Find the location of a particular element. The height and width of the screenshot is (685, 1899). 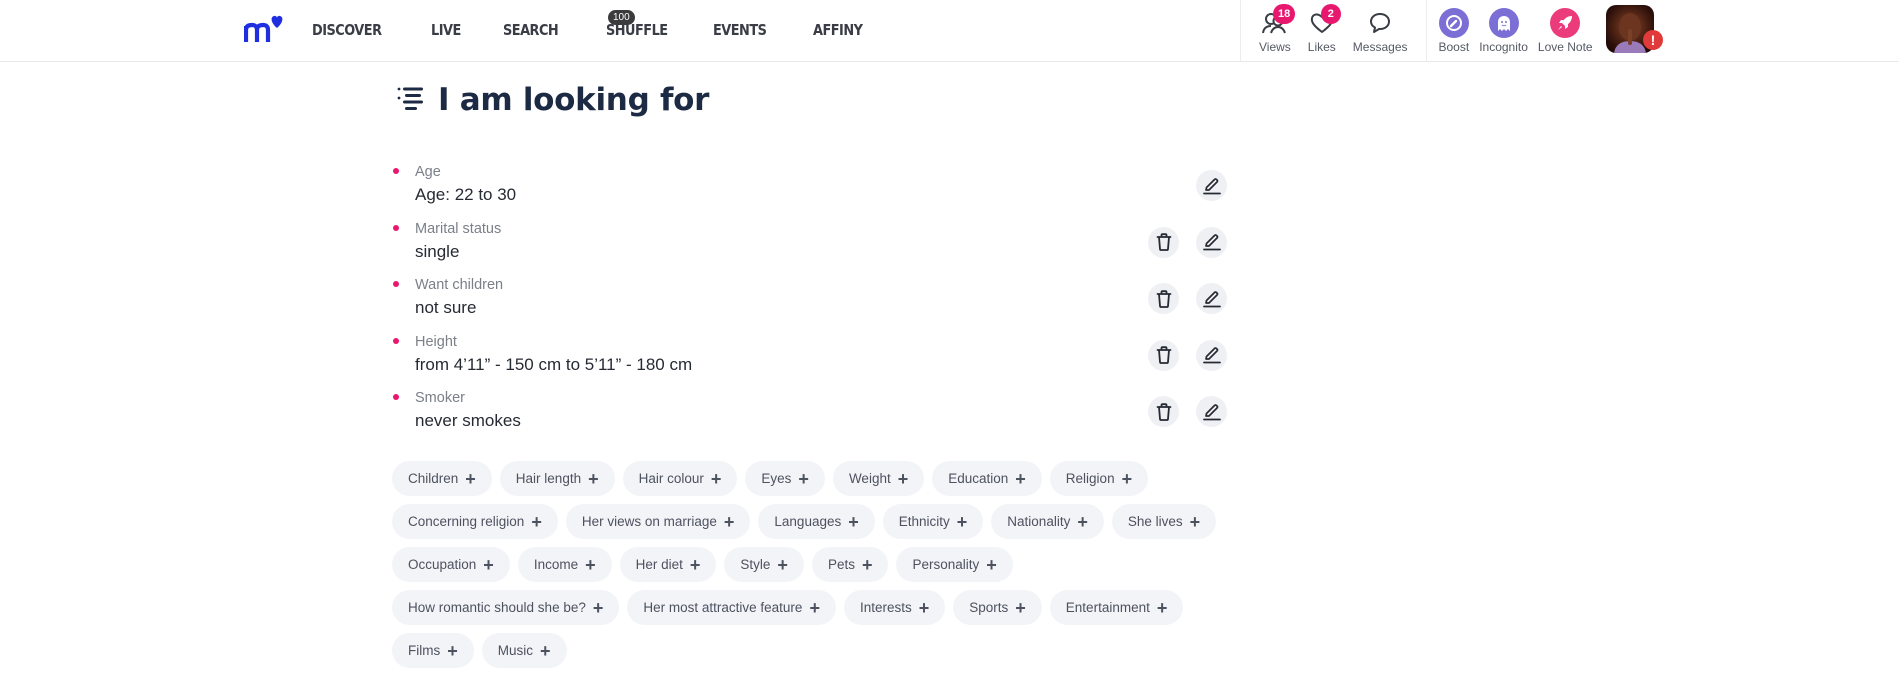

add-criterion-chip: Music + is located at coordinates (524, 650).